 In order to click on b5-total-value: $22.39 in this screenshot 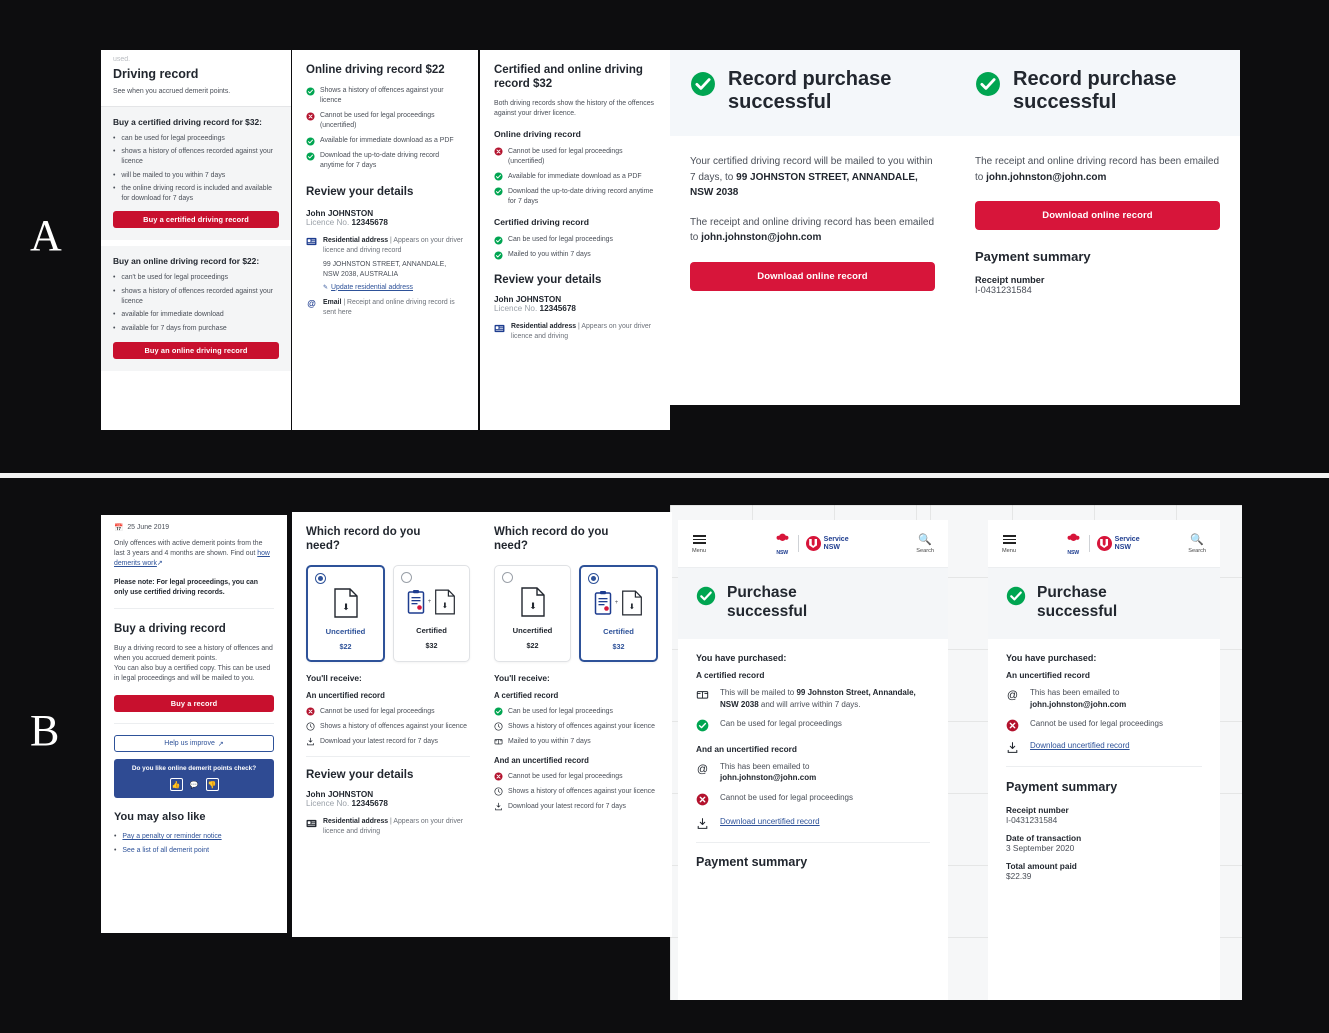, I will do `click(1019, 875)`.